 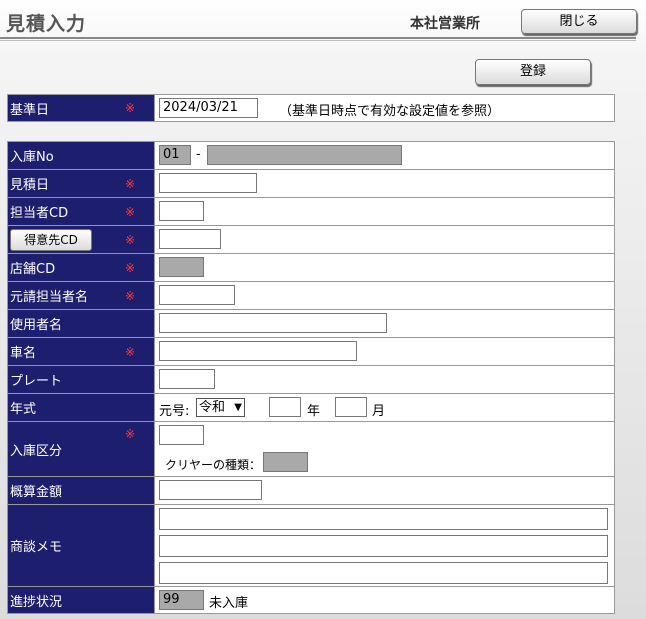 What do you see at coordinates (81, 600) in the screenshot?
I see `progress-label-cell: 進捗状況` at bounding box center [81, 600].